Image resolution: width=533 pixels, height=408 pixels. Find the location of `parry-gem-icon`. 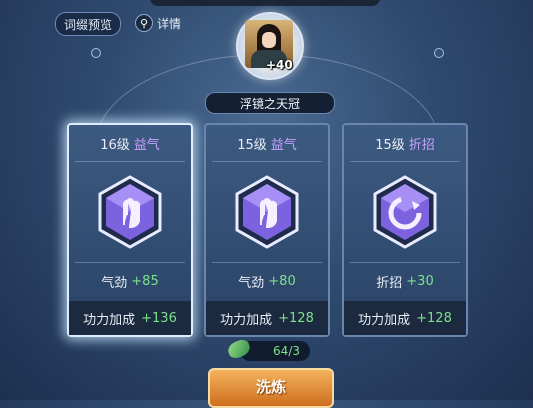

parry-gem-icon is located at coordinates (405, 212).